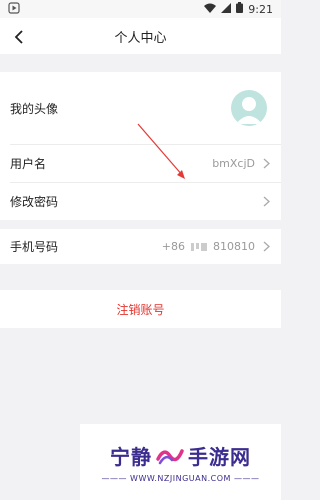 The width and height of the screenshot is (320, 500). What do you see at coordinates (34, 247) in the screenshot?
I see `phone-label: 手机号码` at bounding box center [34, 247].